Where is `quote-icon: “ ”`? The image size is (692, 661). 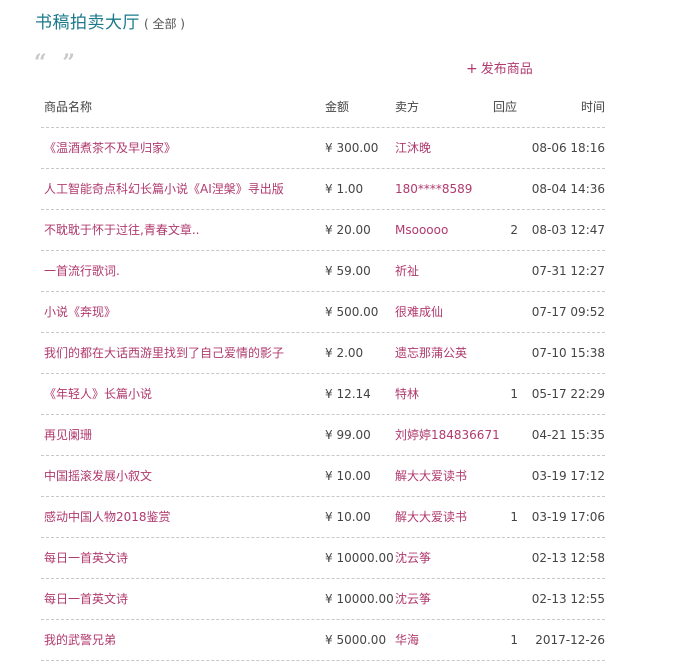
quote-icon: “ ” is located at coordinates (56, 63).